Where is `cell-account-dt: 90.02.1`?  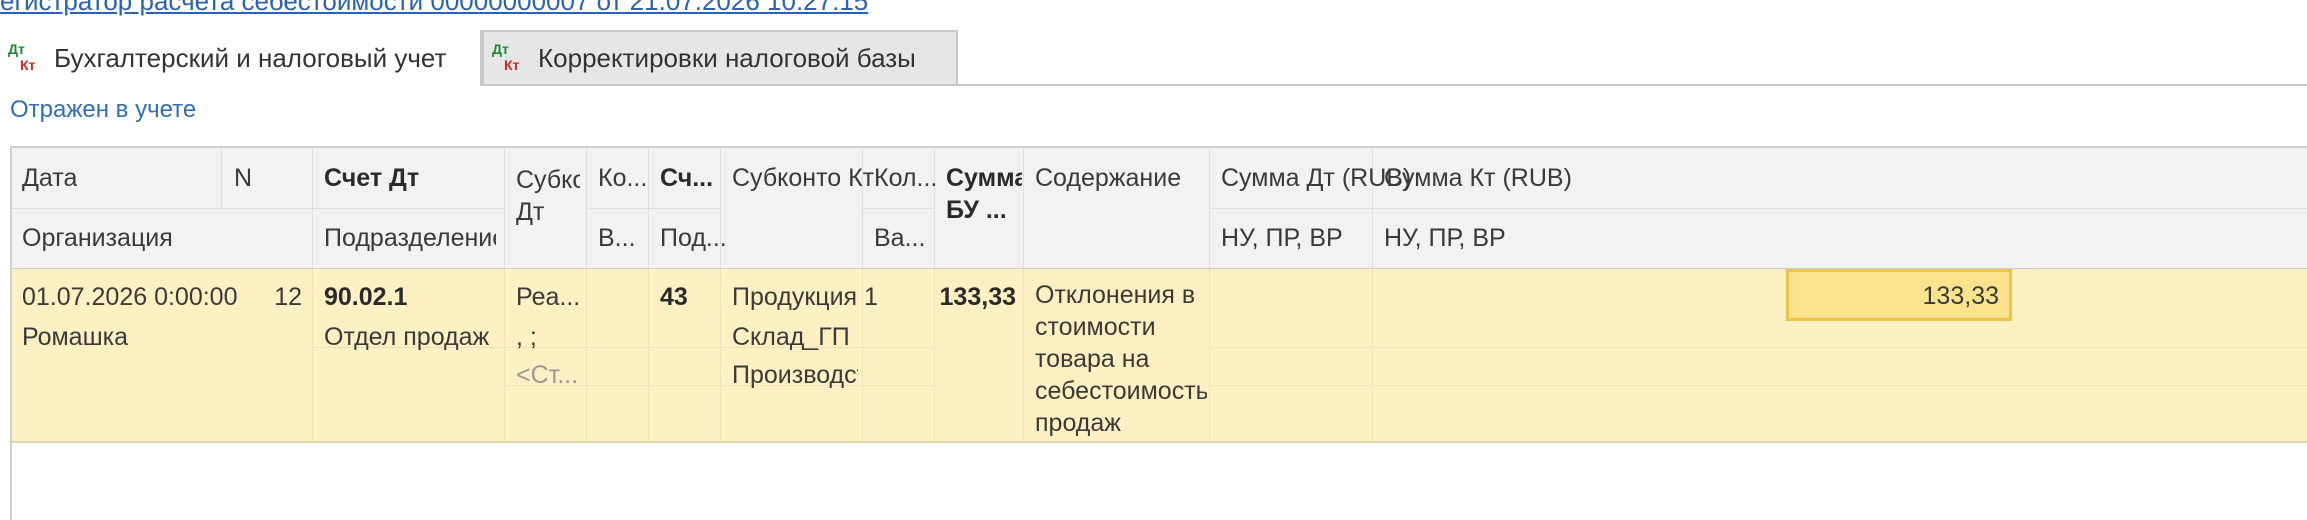
cell-account-dt: 90.02.1 is located at coordinates (366, 297).